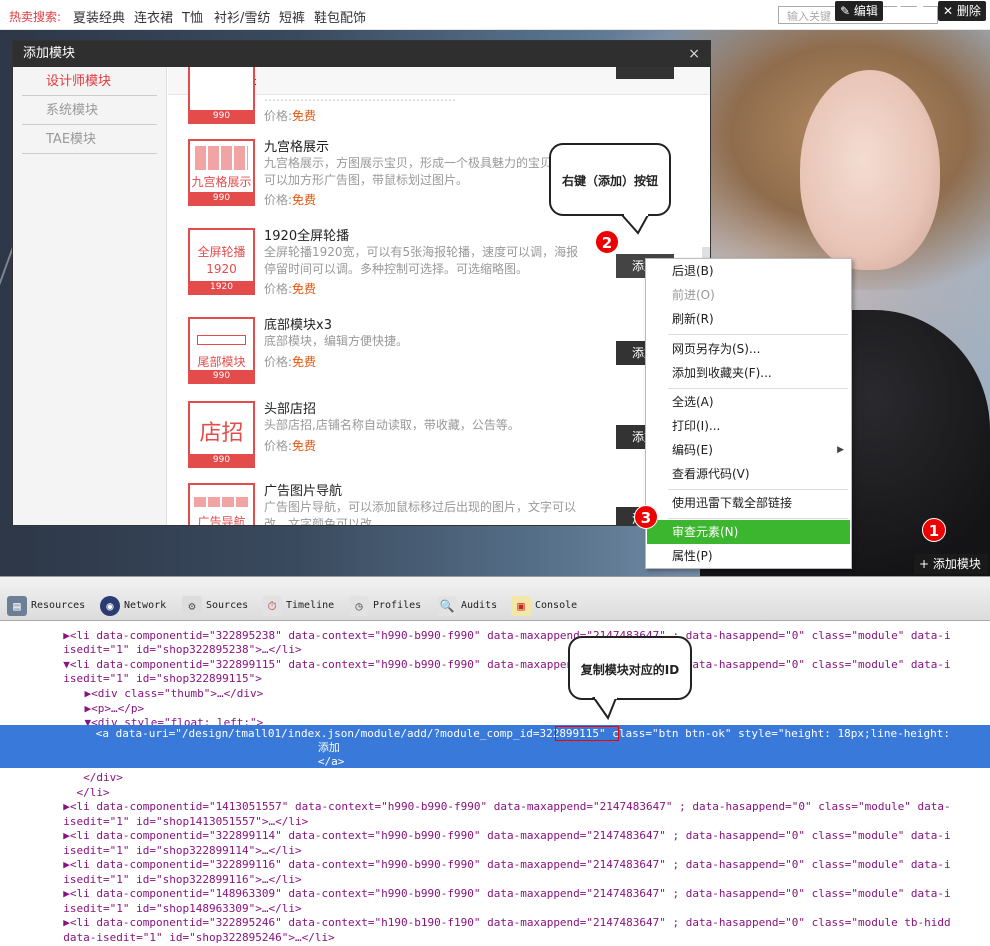 The height and width of the screenshot is (946, 990). I want to click on menu-item-back: 后退(B), so click(748, 271).